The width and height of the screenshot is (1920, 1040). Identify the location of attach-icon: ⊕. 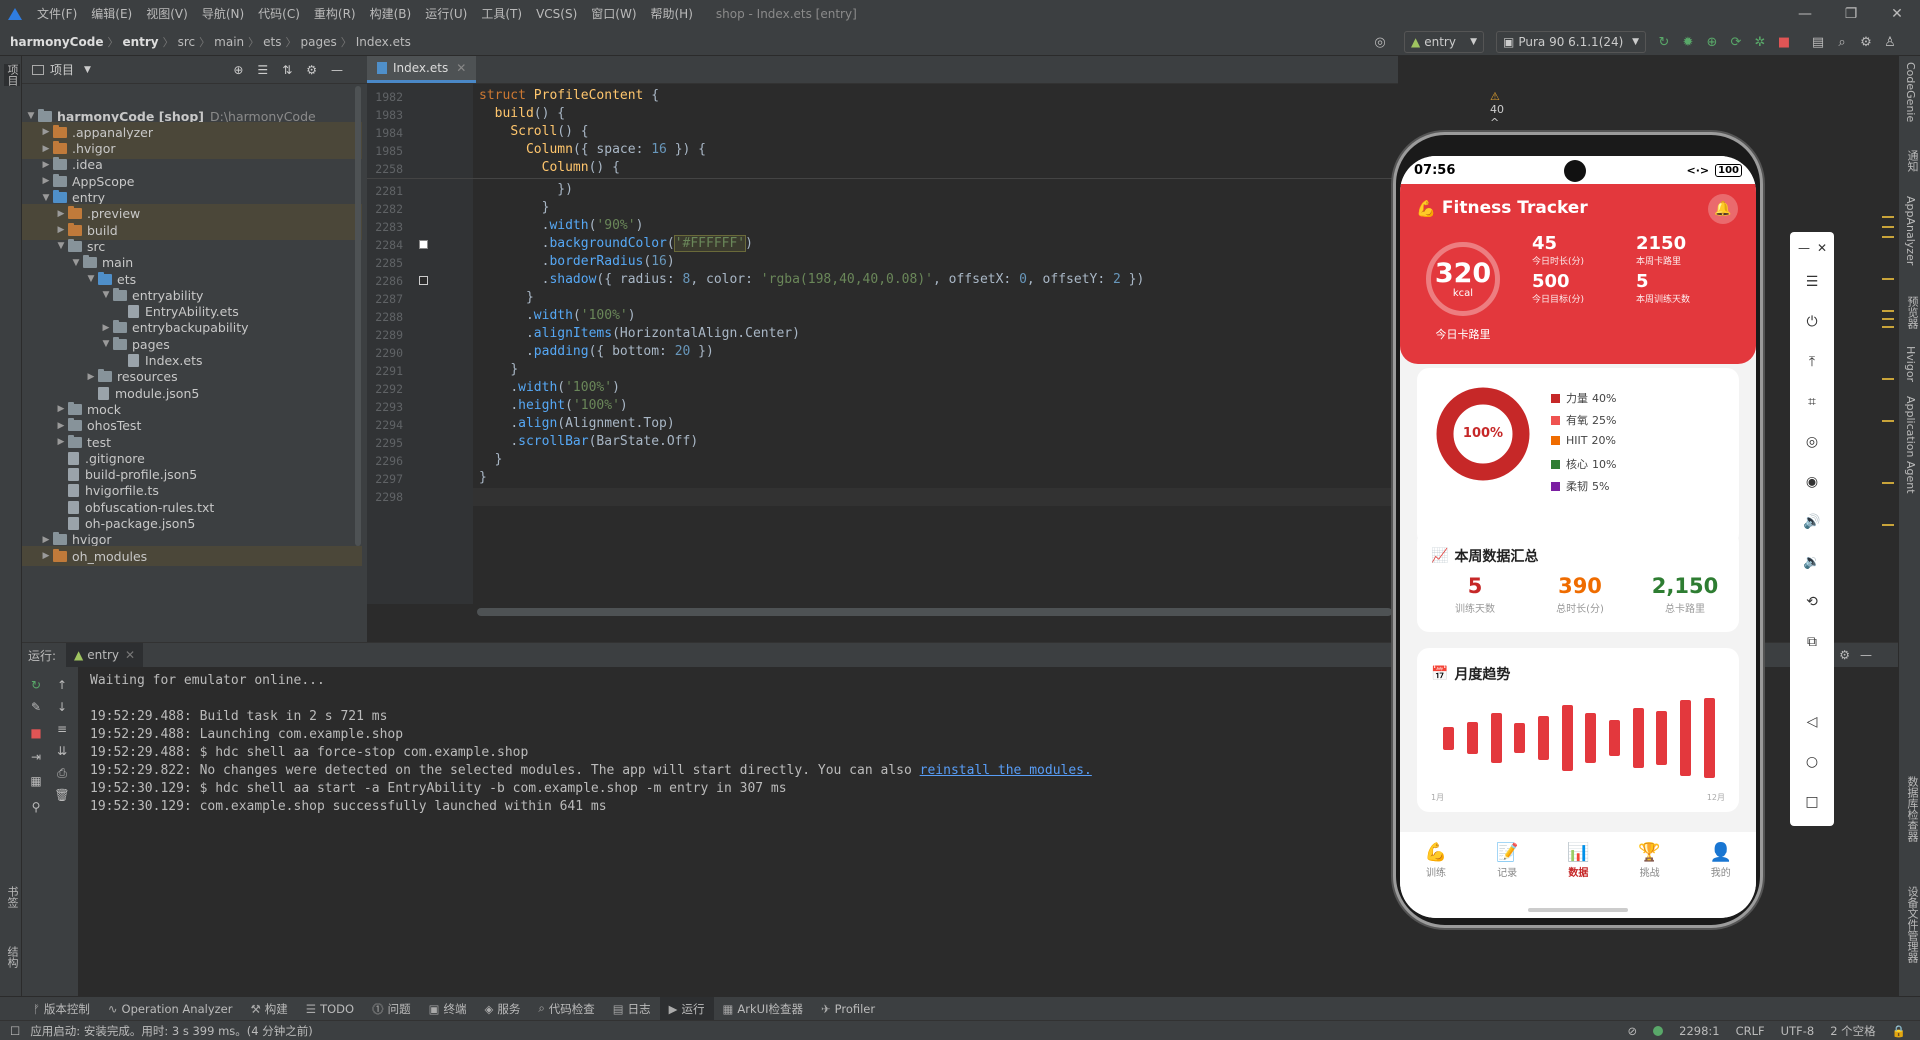
(1712, 42).